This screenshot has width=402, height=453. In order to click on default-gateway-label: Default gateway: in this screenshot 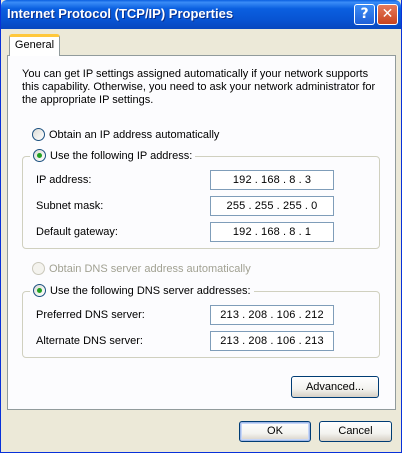, I will do `click(77, 232)`.